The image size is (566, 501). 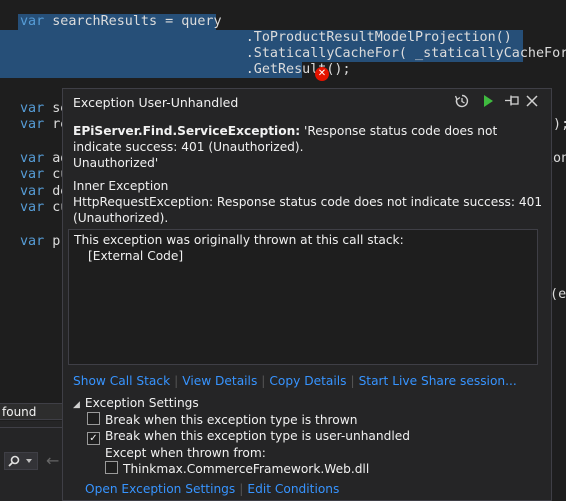 I want to click on exception-type: EPiServer.Find.ServiceException:, so click(x=187, y=131).